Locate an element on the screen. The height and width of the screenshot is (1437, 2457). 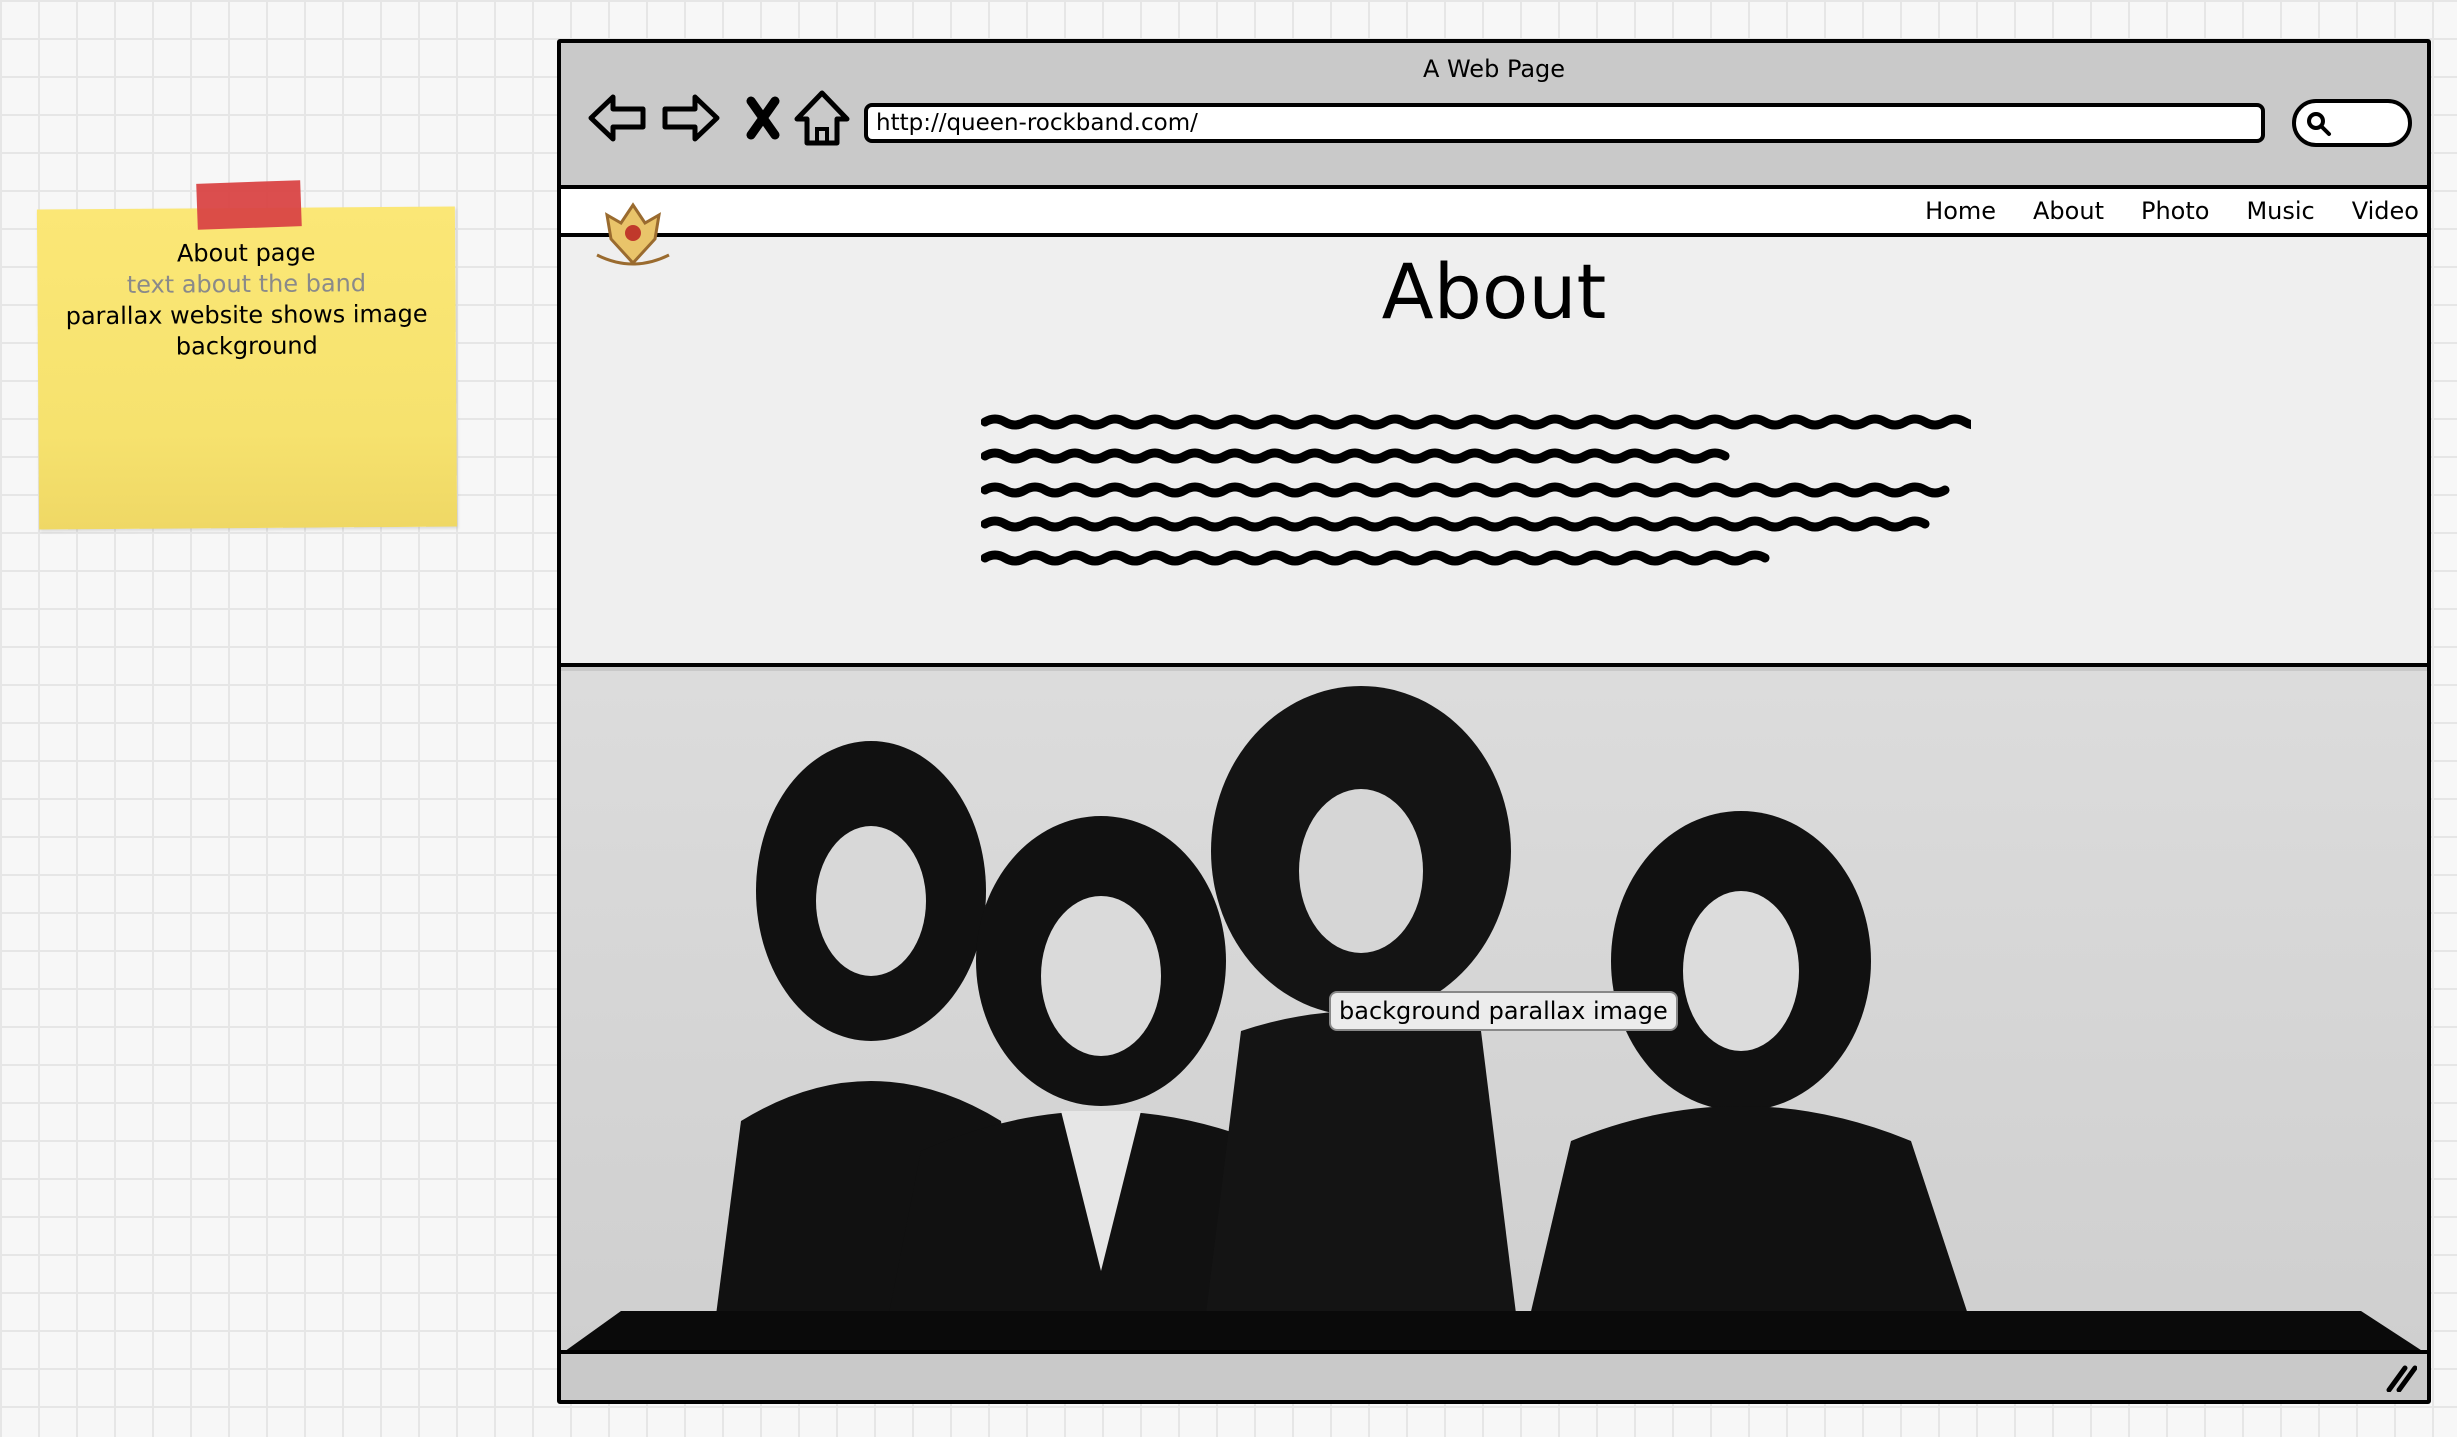
band-crest-logo is located at coordinates (633, 234).